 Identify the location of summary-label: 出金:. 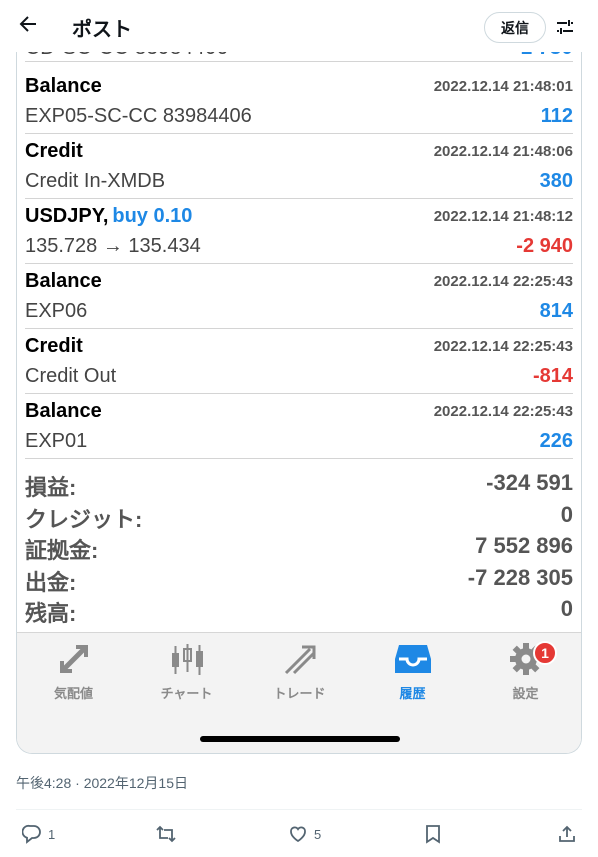
(51, 582).